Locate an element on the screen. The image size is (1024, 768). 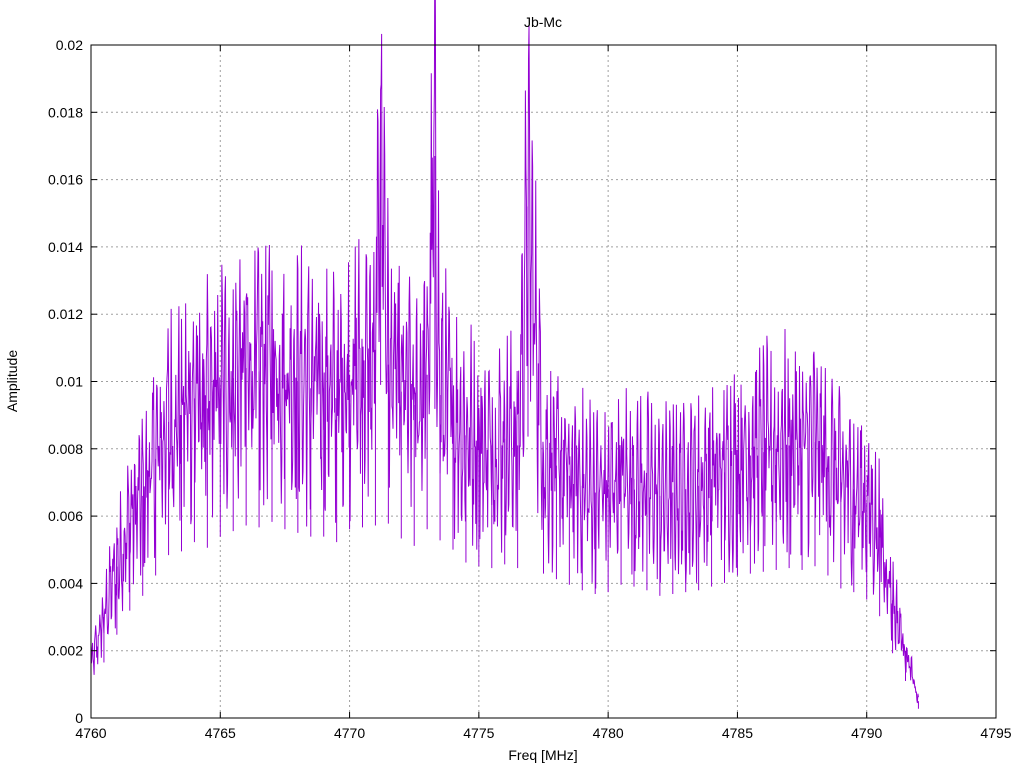
x-tick-label: 4775 is located at coordinates (478, 733).